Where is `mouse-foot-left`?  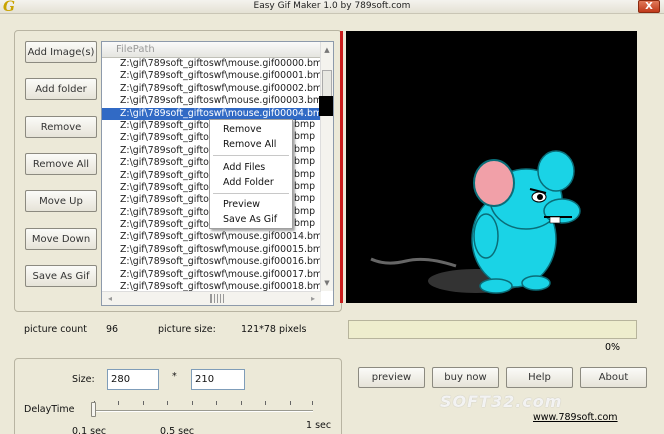 mouse-foot-left is located at coordinates (496, 286).